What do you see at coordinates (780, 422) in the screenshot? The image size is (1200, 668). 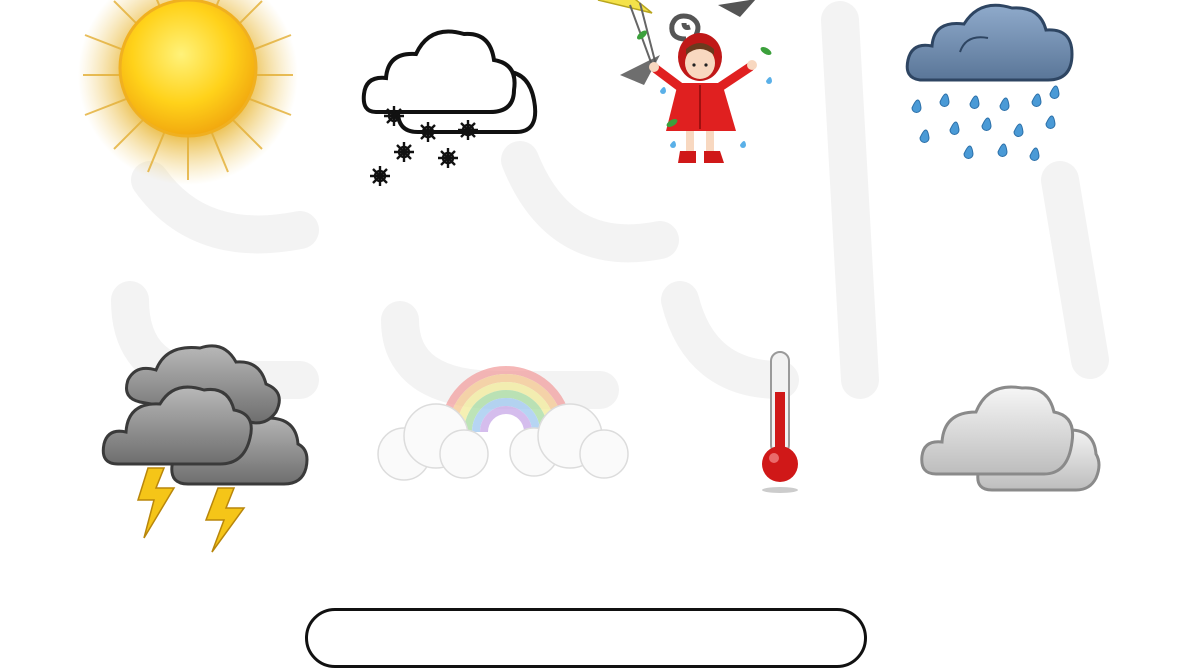 I see `thermometer-icon` at bounding box center [780, 422].